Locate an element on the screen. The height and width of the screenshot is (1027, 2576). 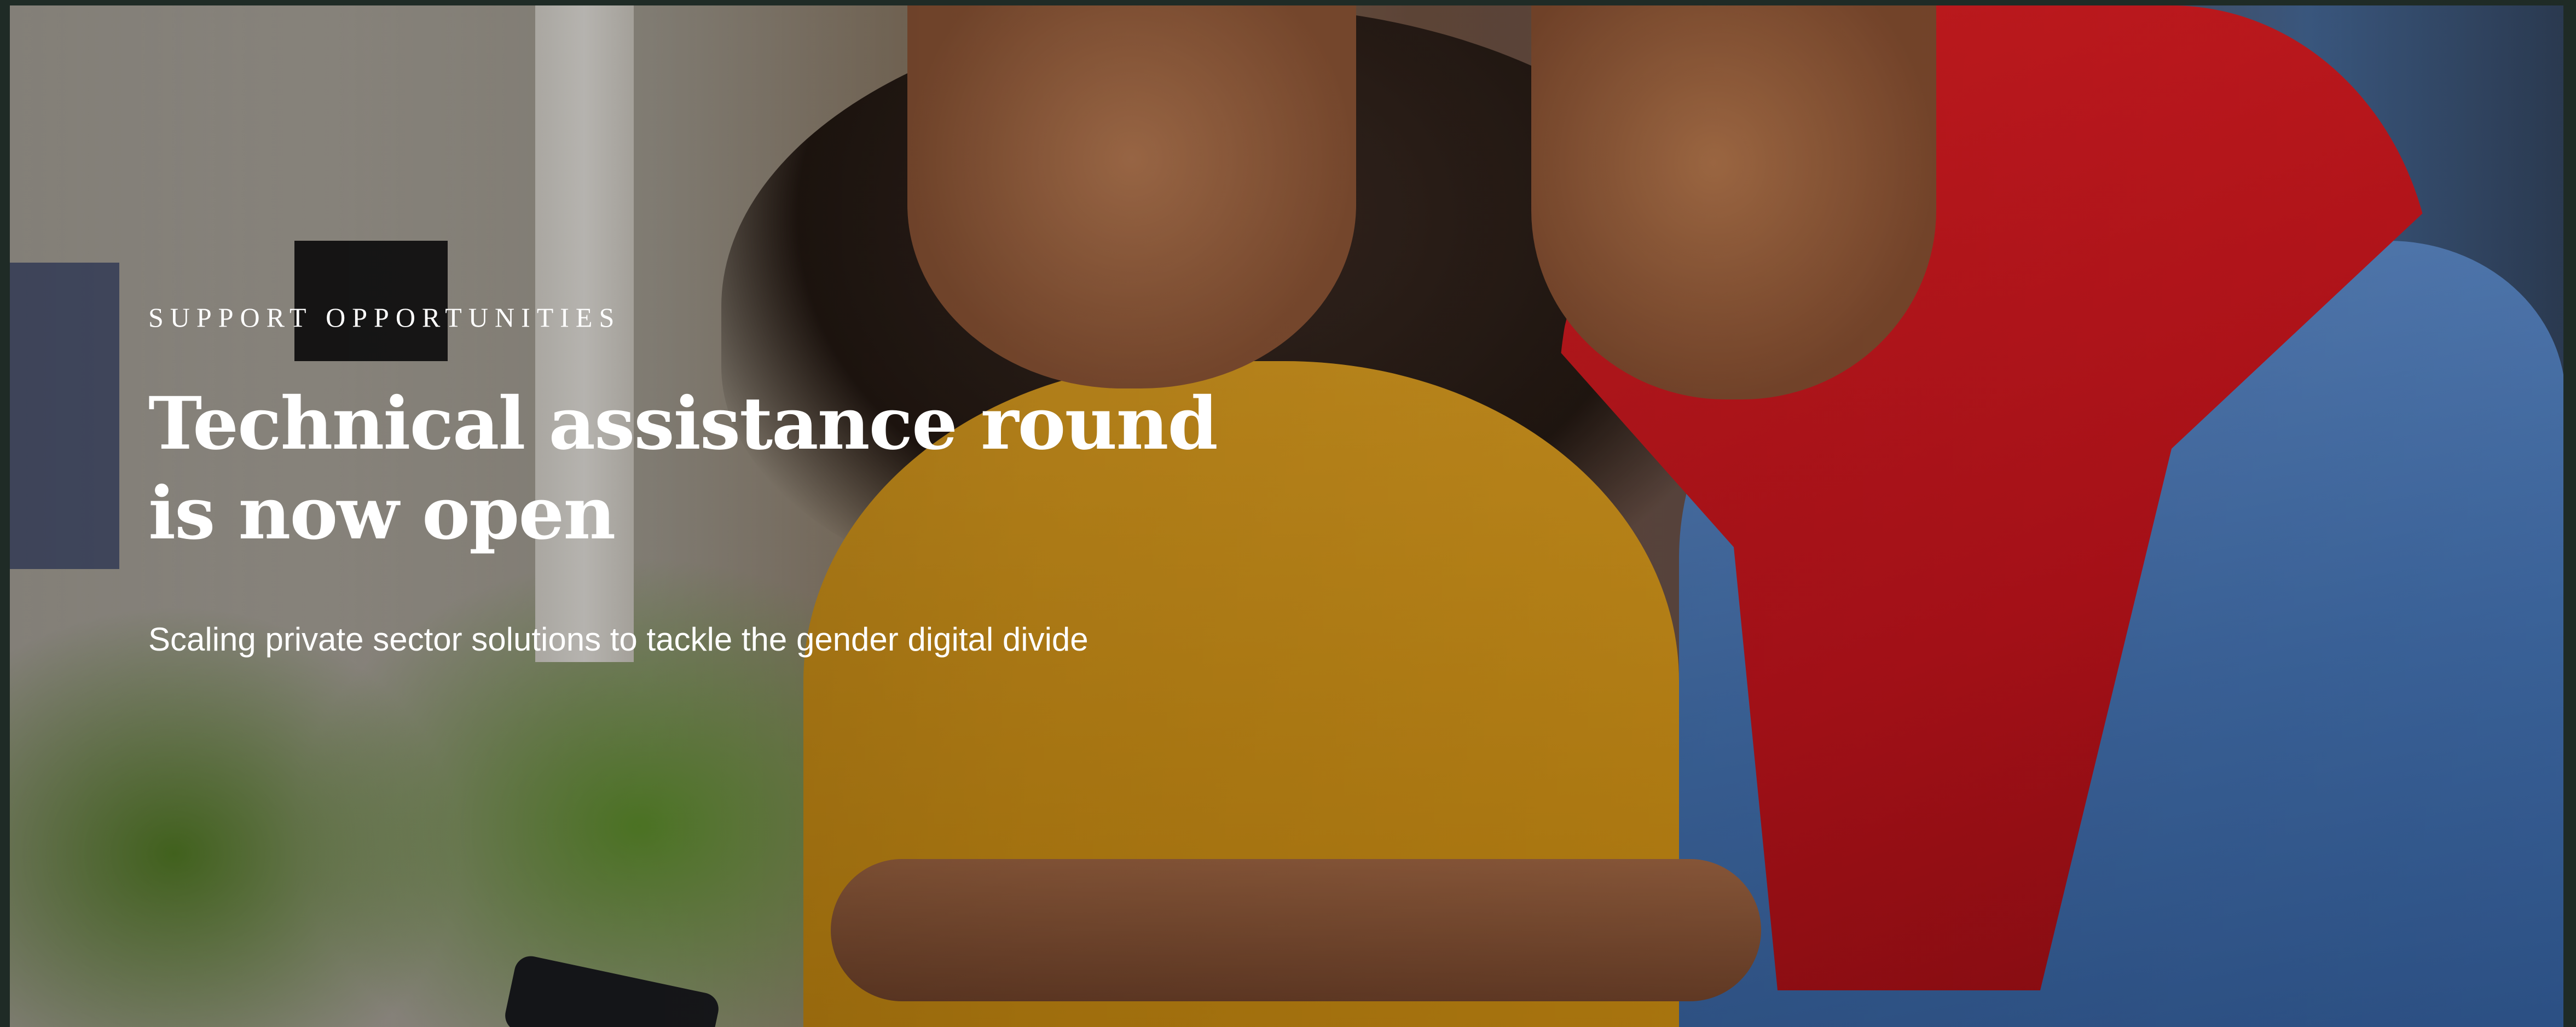
hero-title: Technical assistance round is now open is located at coordinates (683, 468).